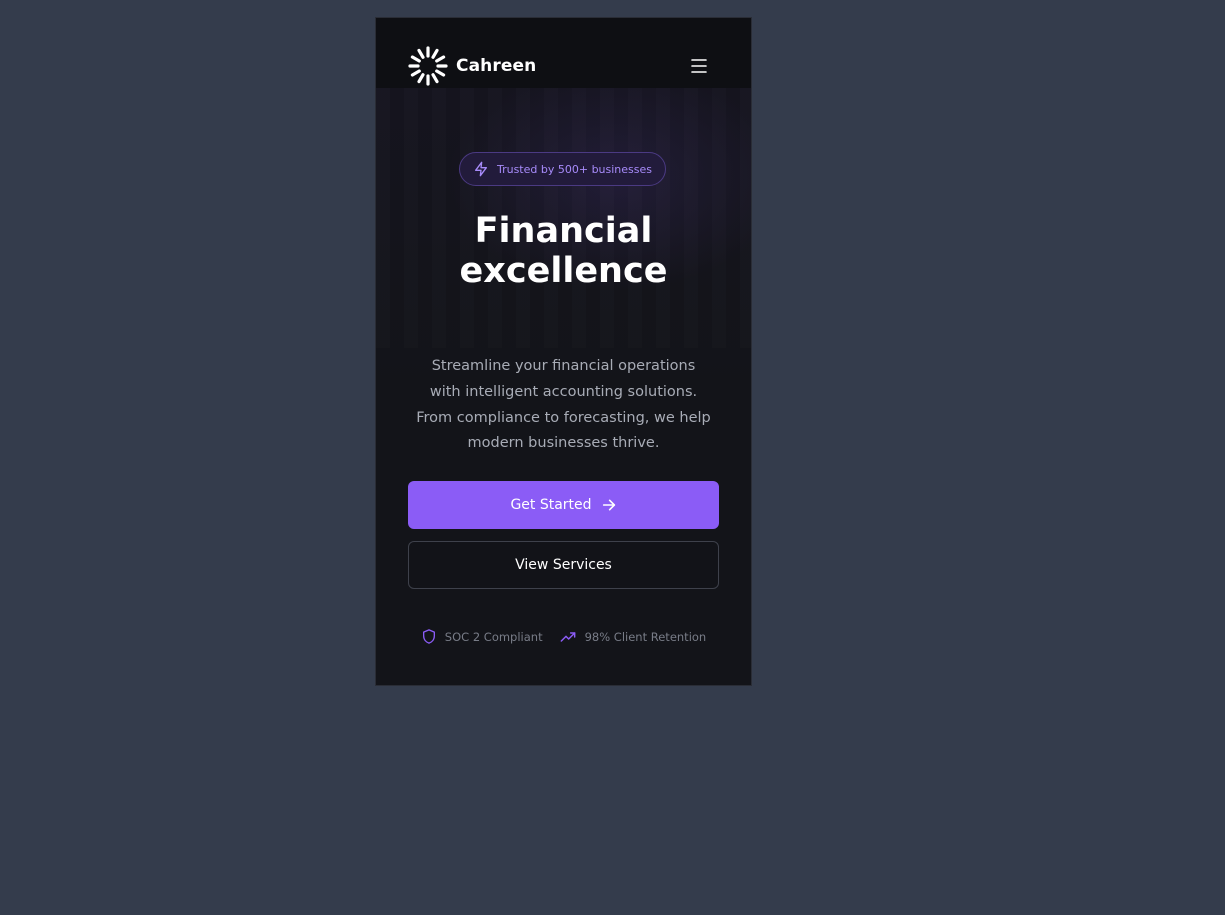 Image resolution: width=1225 pixels, height=915 pixels. Describe the element at coordinates (563, 271) in the screenshot. I see `hero-title-line2: excellence` at that location.